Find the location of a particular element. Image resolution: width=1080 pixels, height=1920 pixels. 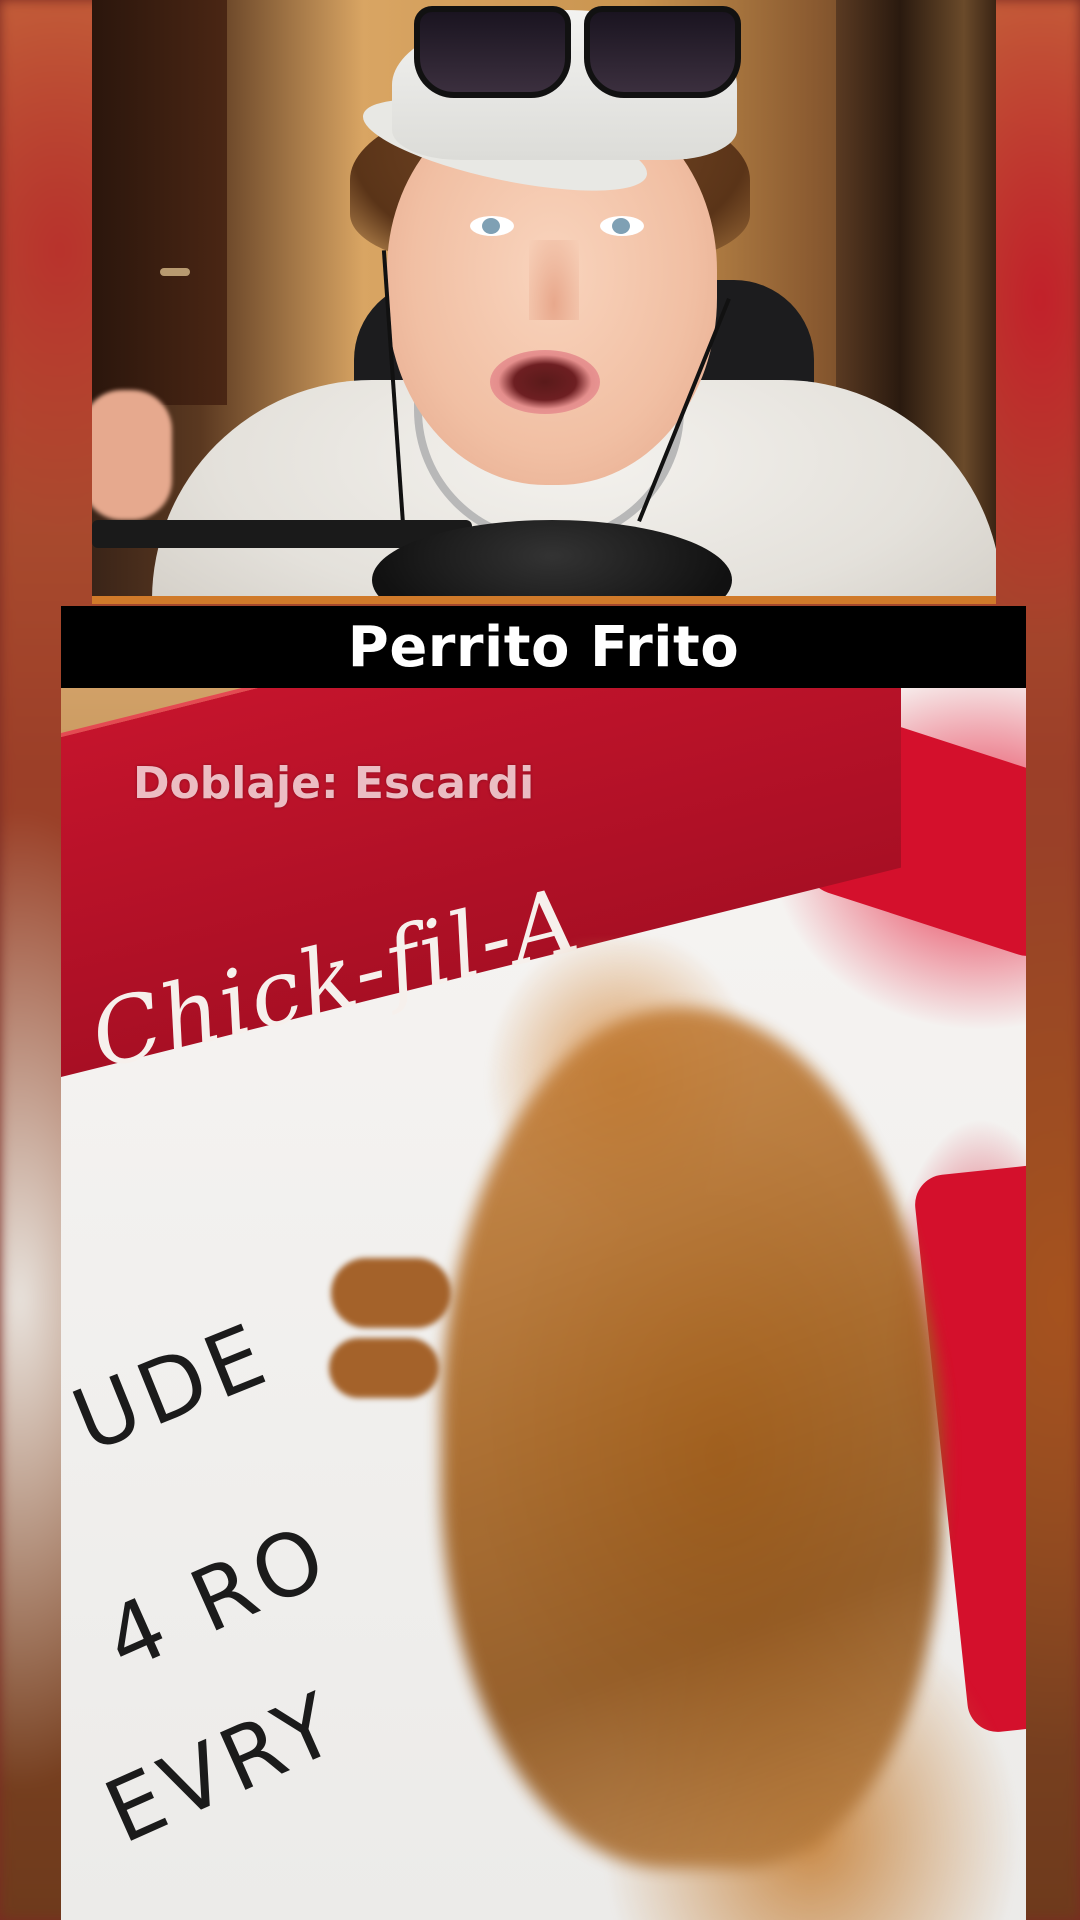

fried-dog-paw-second is located at coordinates (384, 1368).